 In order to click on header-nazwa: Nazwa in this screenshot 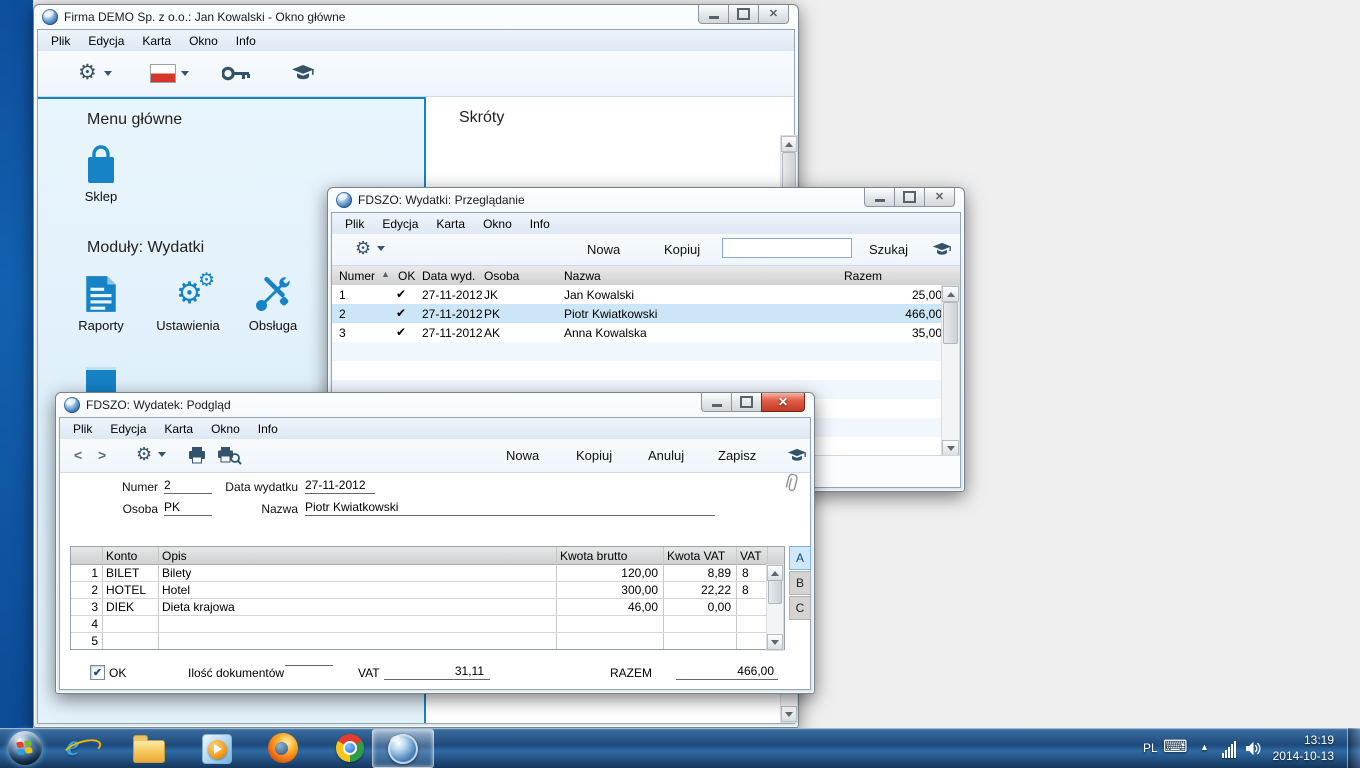, I will do `click(582, 276)`.